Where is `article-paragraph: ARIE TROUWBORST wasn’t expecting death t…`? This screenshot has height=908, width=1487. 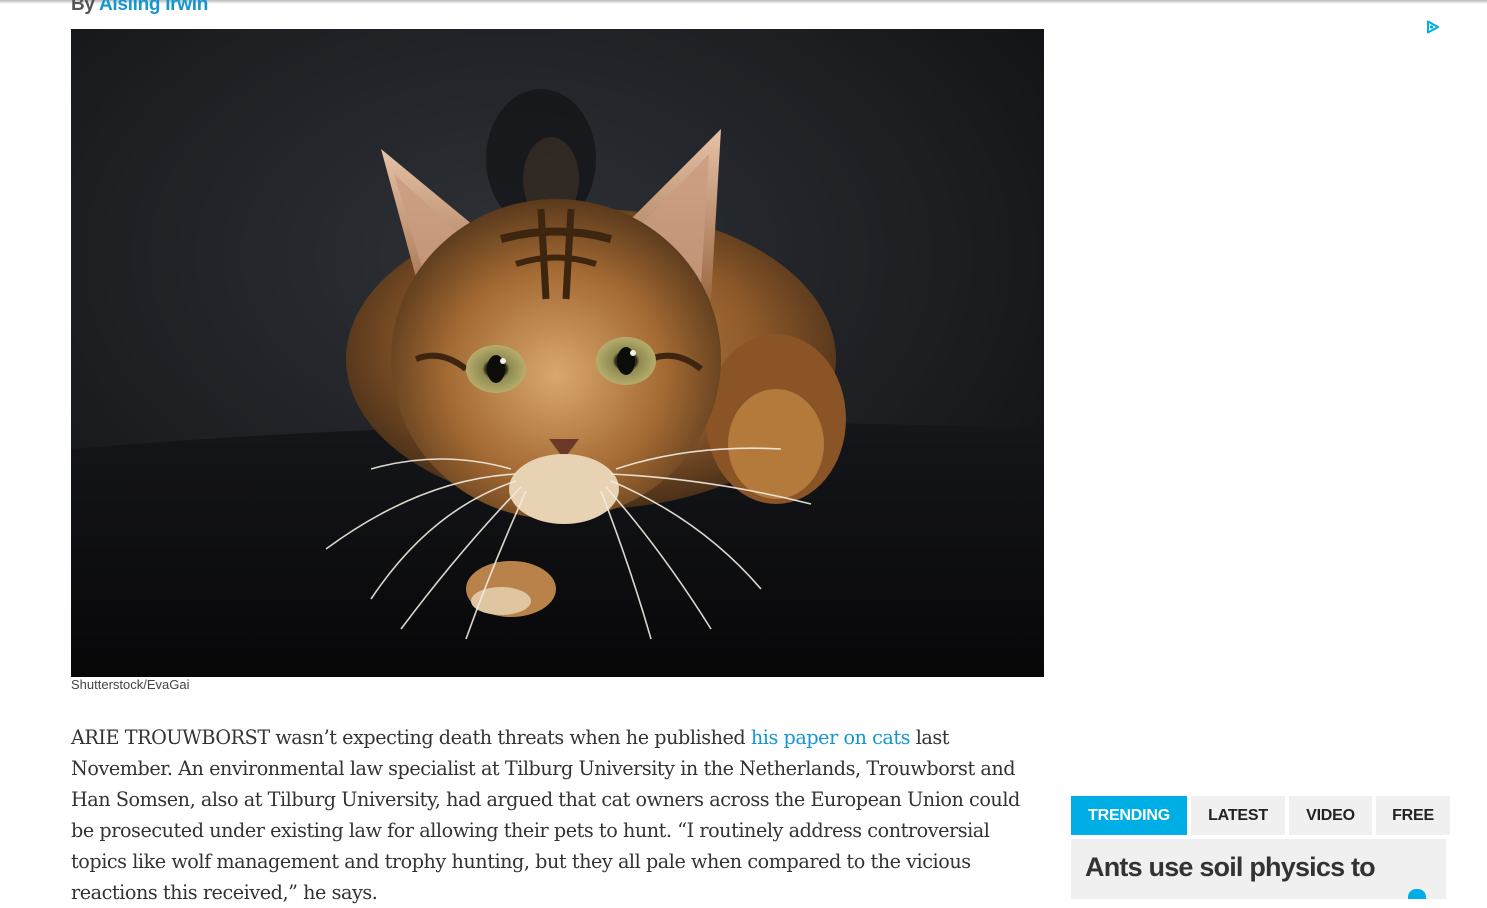 article-paragraph: ARIE TROUWBORST wasn’t expecting death t… is located at coordinates (553, 815).